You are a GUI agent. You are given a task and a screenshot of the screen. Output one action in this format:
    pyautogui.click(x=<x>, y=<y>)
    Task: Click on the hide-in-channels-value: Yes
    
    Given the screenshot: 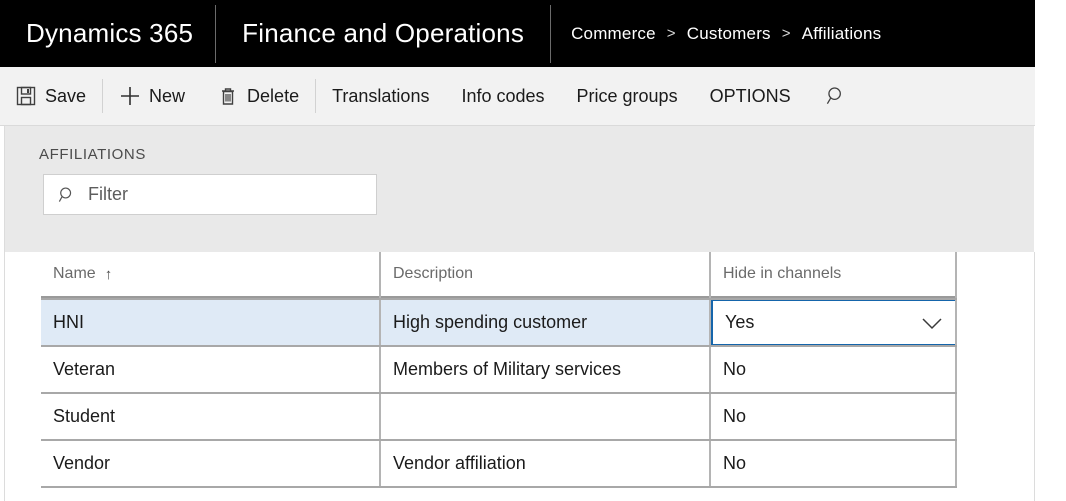 What is the action you would take?
    pyautogui.click(x=740, y=322)
    